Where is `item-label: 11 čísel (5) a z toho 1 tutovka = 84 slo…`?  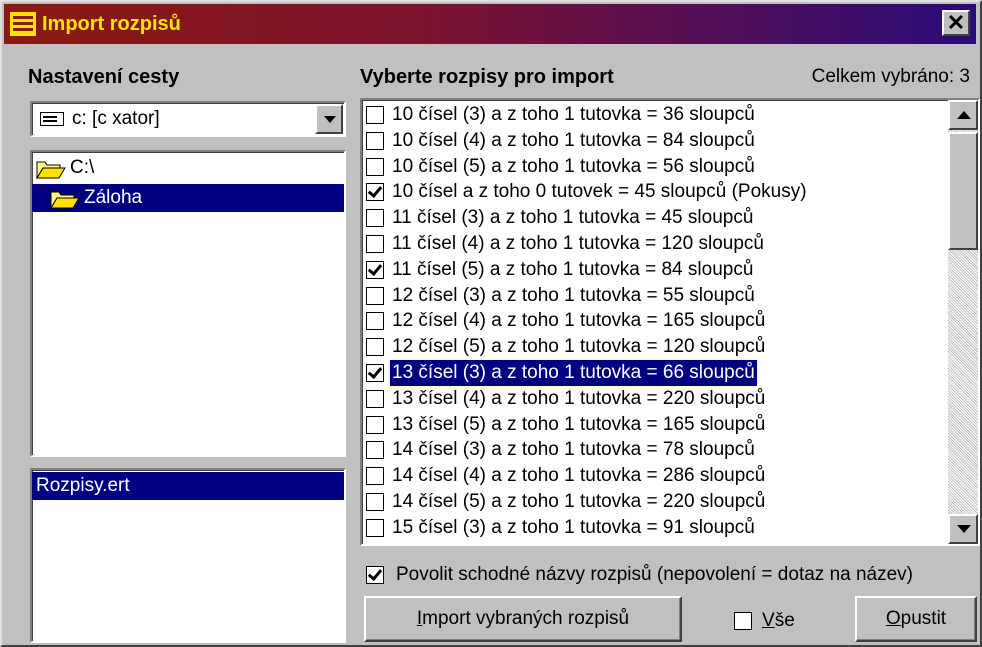 item-label: 11 čísel (5) a z toho 1 tutovka = 84 slo… is located at coordinates (573, 269).